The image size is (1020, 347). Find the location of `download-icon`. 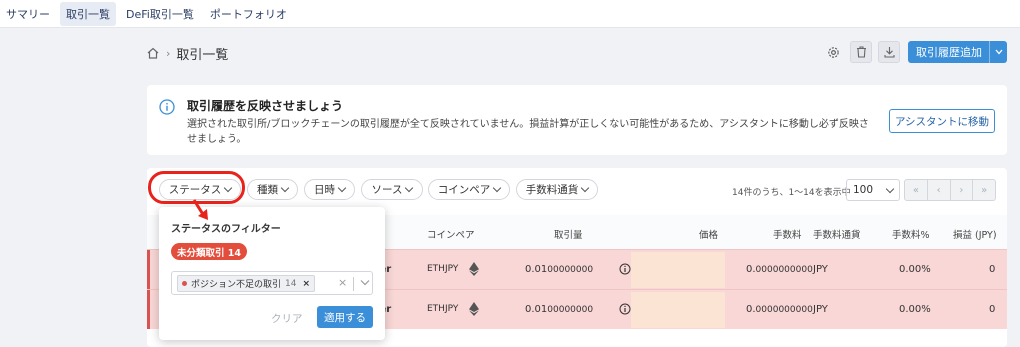

download-icon is located at coordinates (889, 52).